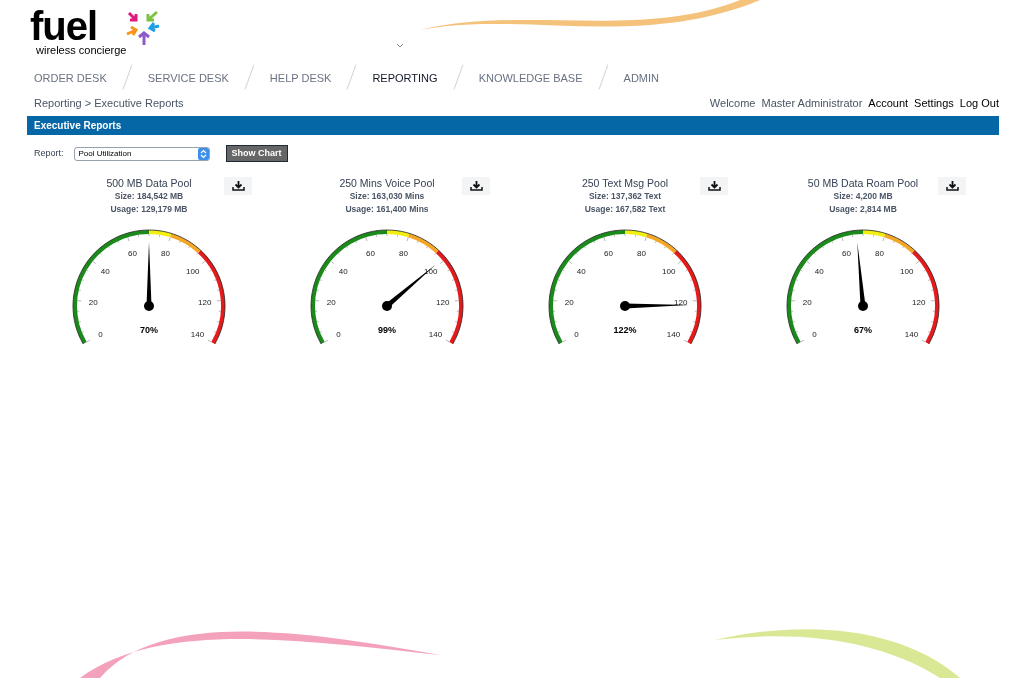 The height and width of the screenshot is (678, 1024). What do you see at coordinates (863, 196) in the screenshot?
I see `pool-size-text: Size: 4,200 MB` at bounding box center [863, 196].